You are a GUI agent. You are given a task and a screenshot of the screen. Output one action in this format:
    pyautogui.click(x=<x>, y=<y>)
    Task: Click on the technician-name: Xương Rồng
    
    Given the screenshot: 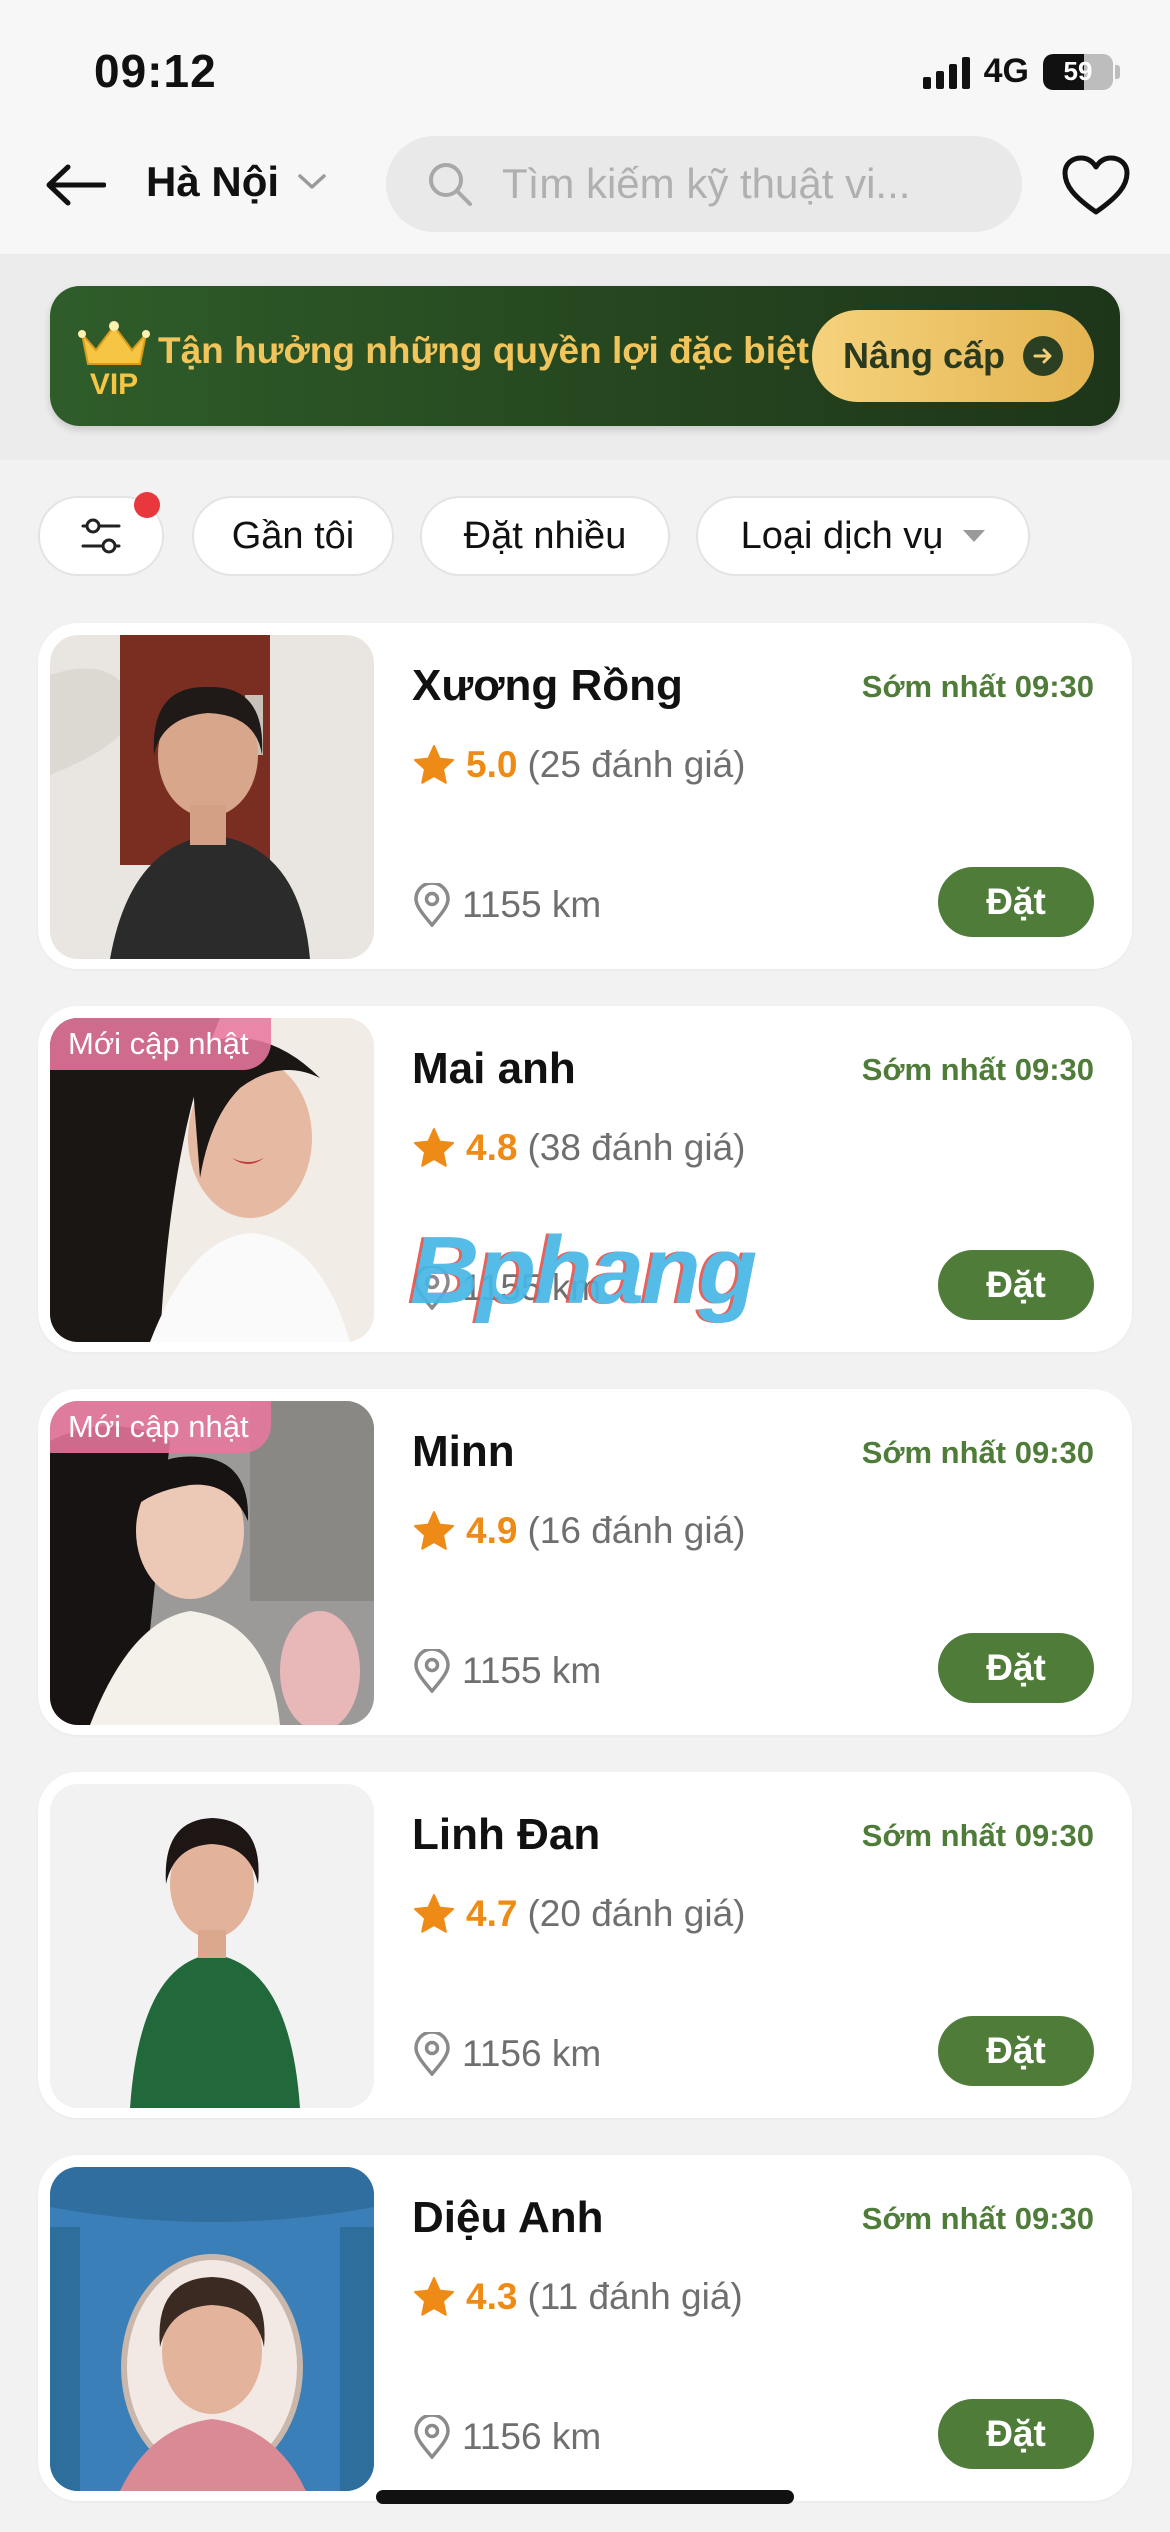 What is the action you would take?
    pyautogui.click(x=547, y=685)
    